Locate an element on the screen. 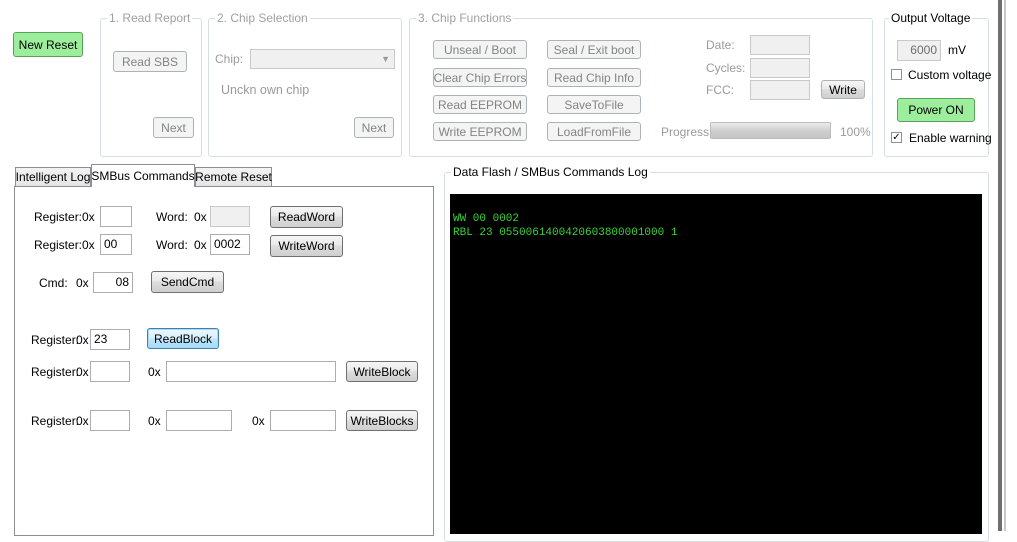 This screenshot has width=1017, height=542. fcc-field is located at coordinates (780, 90).